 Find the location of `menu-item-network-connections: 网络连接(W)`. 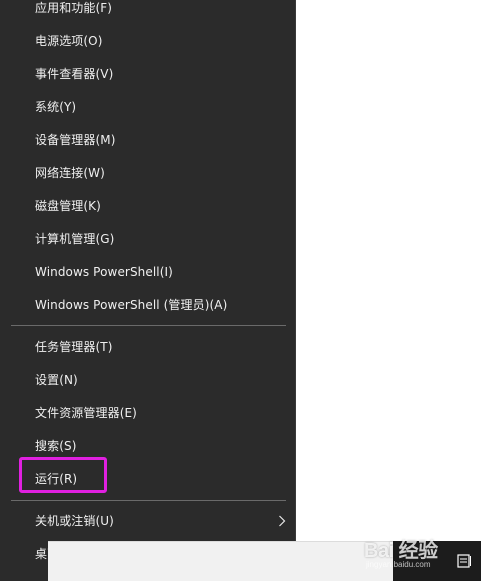

menu-item-network-connections: 网络连接(W) is located at coordinates (148, 172).